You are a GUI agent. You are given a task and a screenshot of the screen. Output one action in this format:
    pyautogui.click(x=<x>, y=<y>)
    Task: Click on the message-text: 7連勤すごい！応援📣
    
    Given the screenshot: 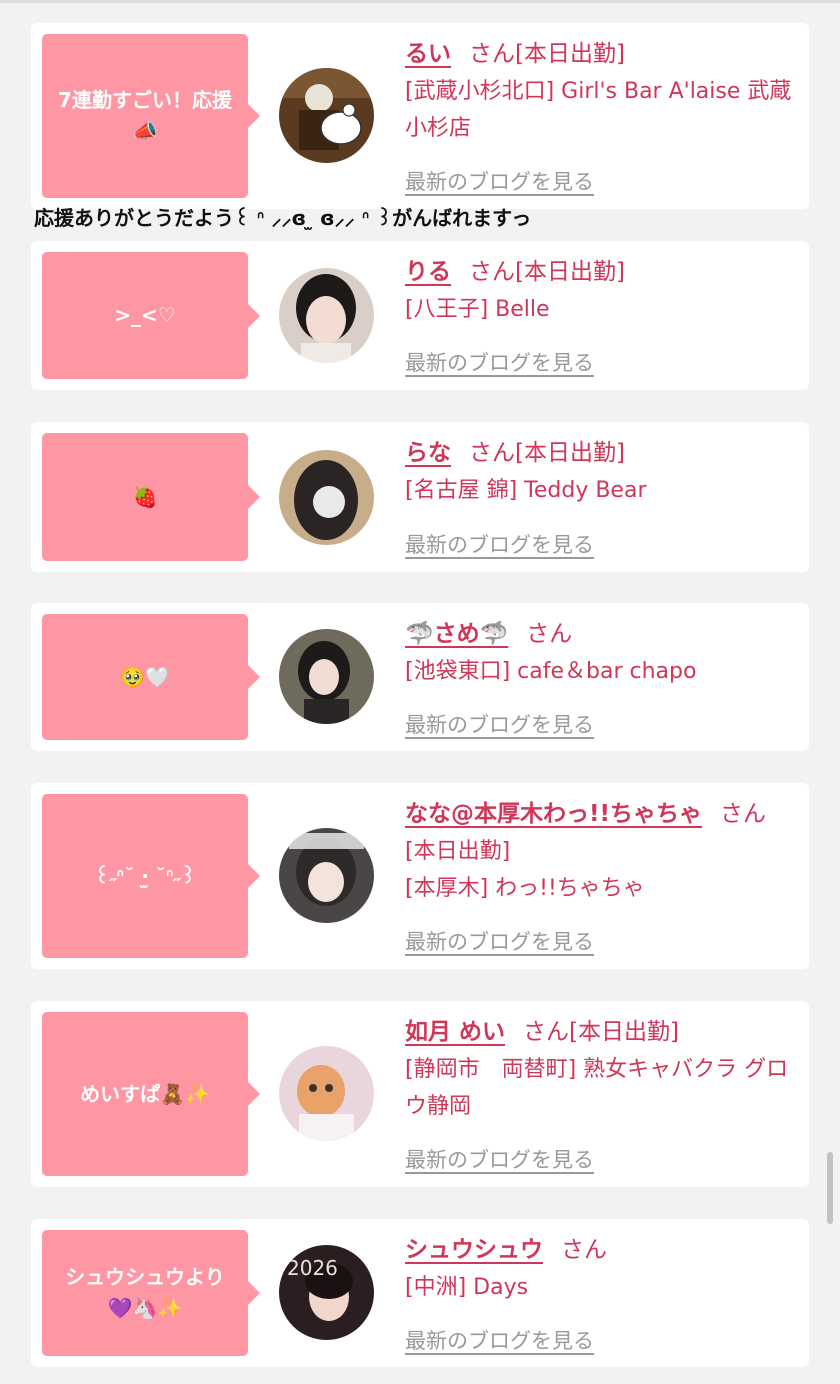 What is the action you would take?
    pyautogui.click(x=145, y=115)
    